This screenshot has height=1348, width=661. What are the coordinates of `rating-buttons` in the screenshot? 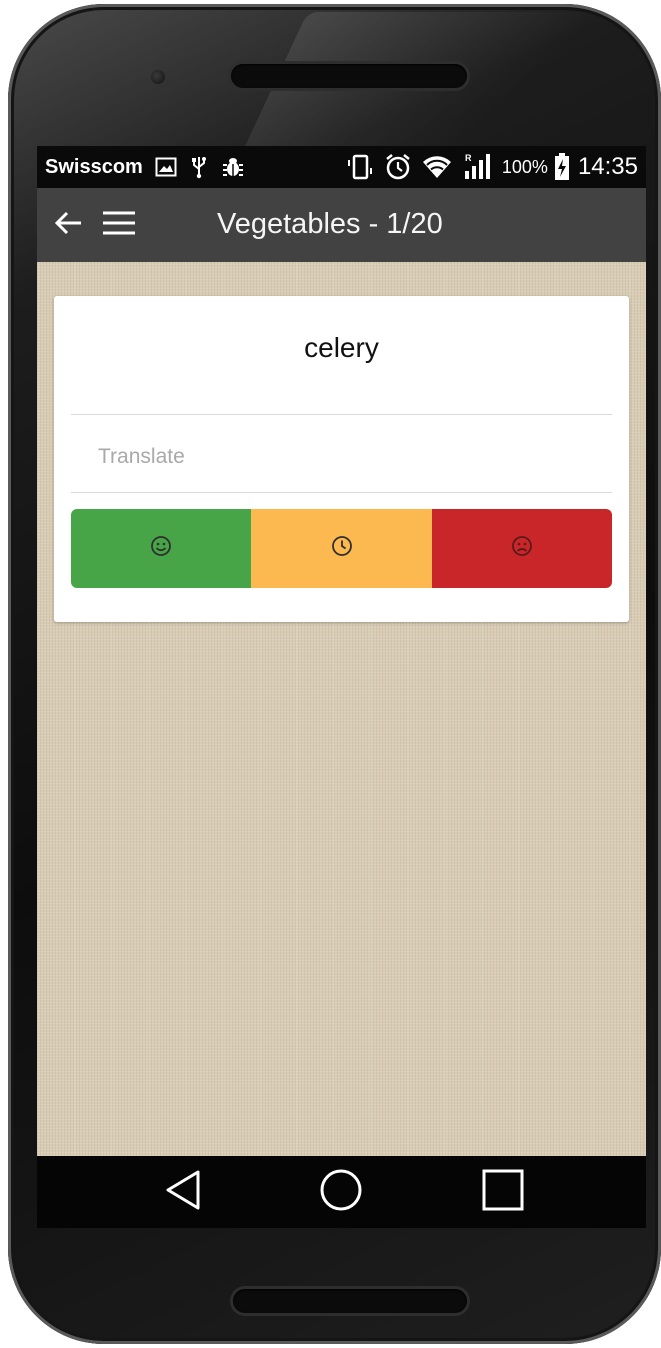 It's located at (341, 548).